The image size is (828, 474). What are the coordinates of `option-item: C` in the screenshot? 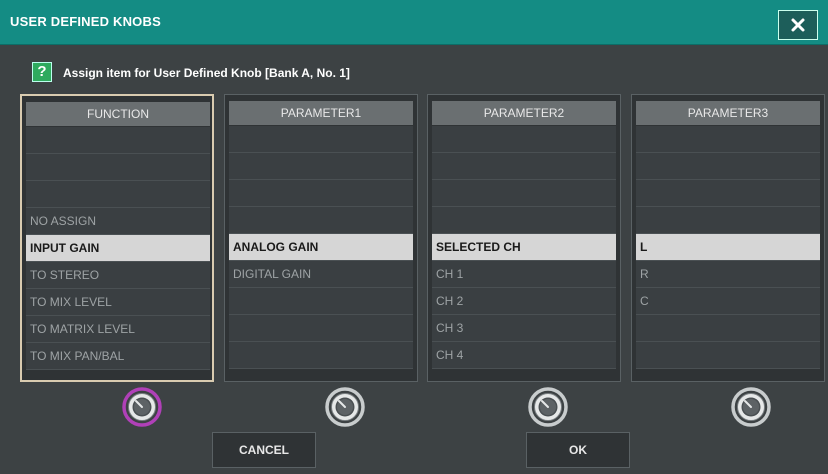 It's located at (728, 301).